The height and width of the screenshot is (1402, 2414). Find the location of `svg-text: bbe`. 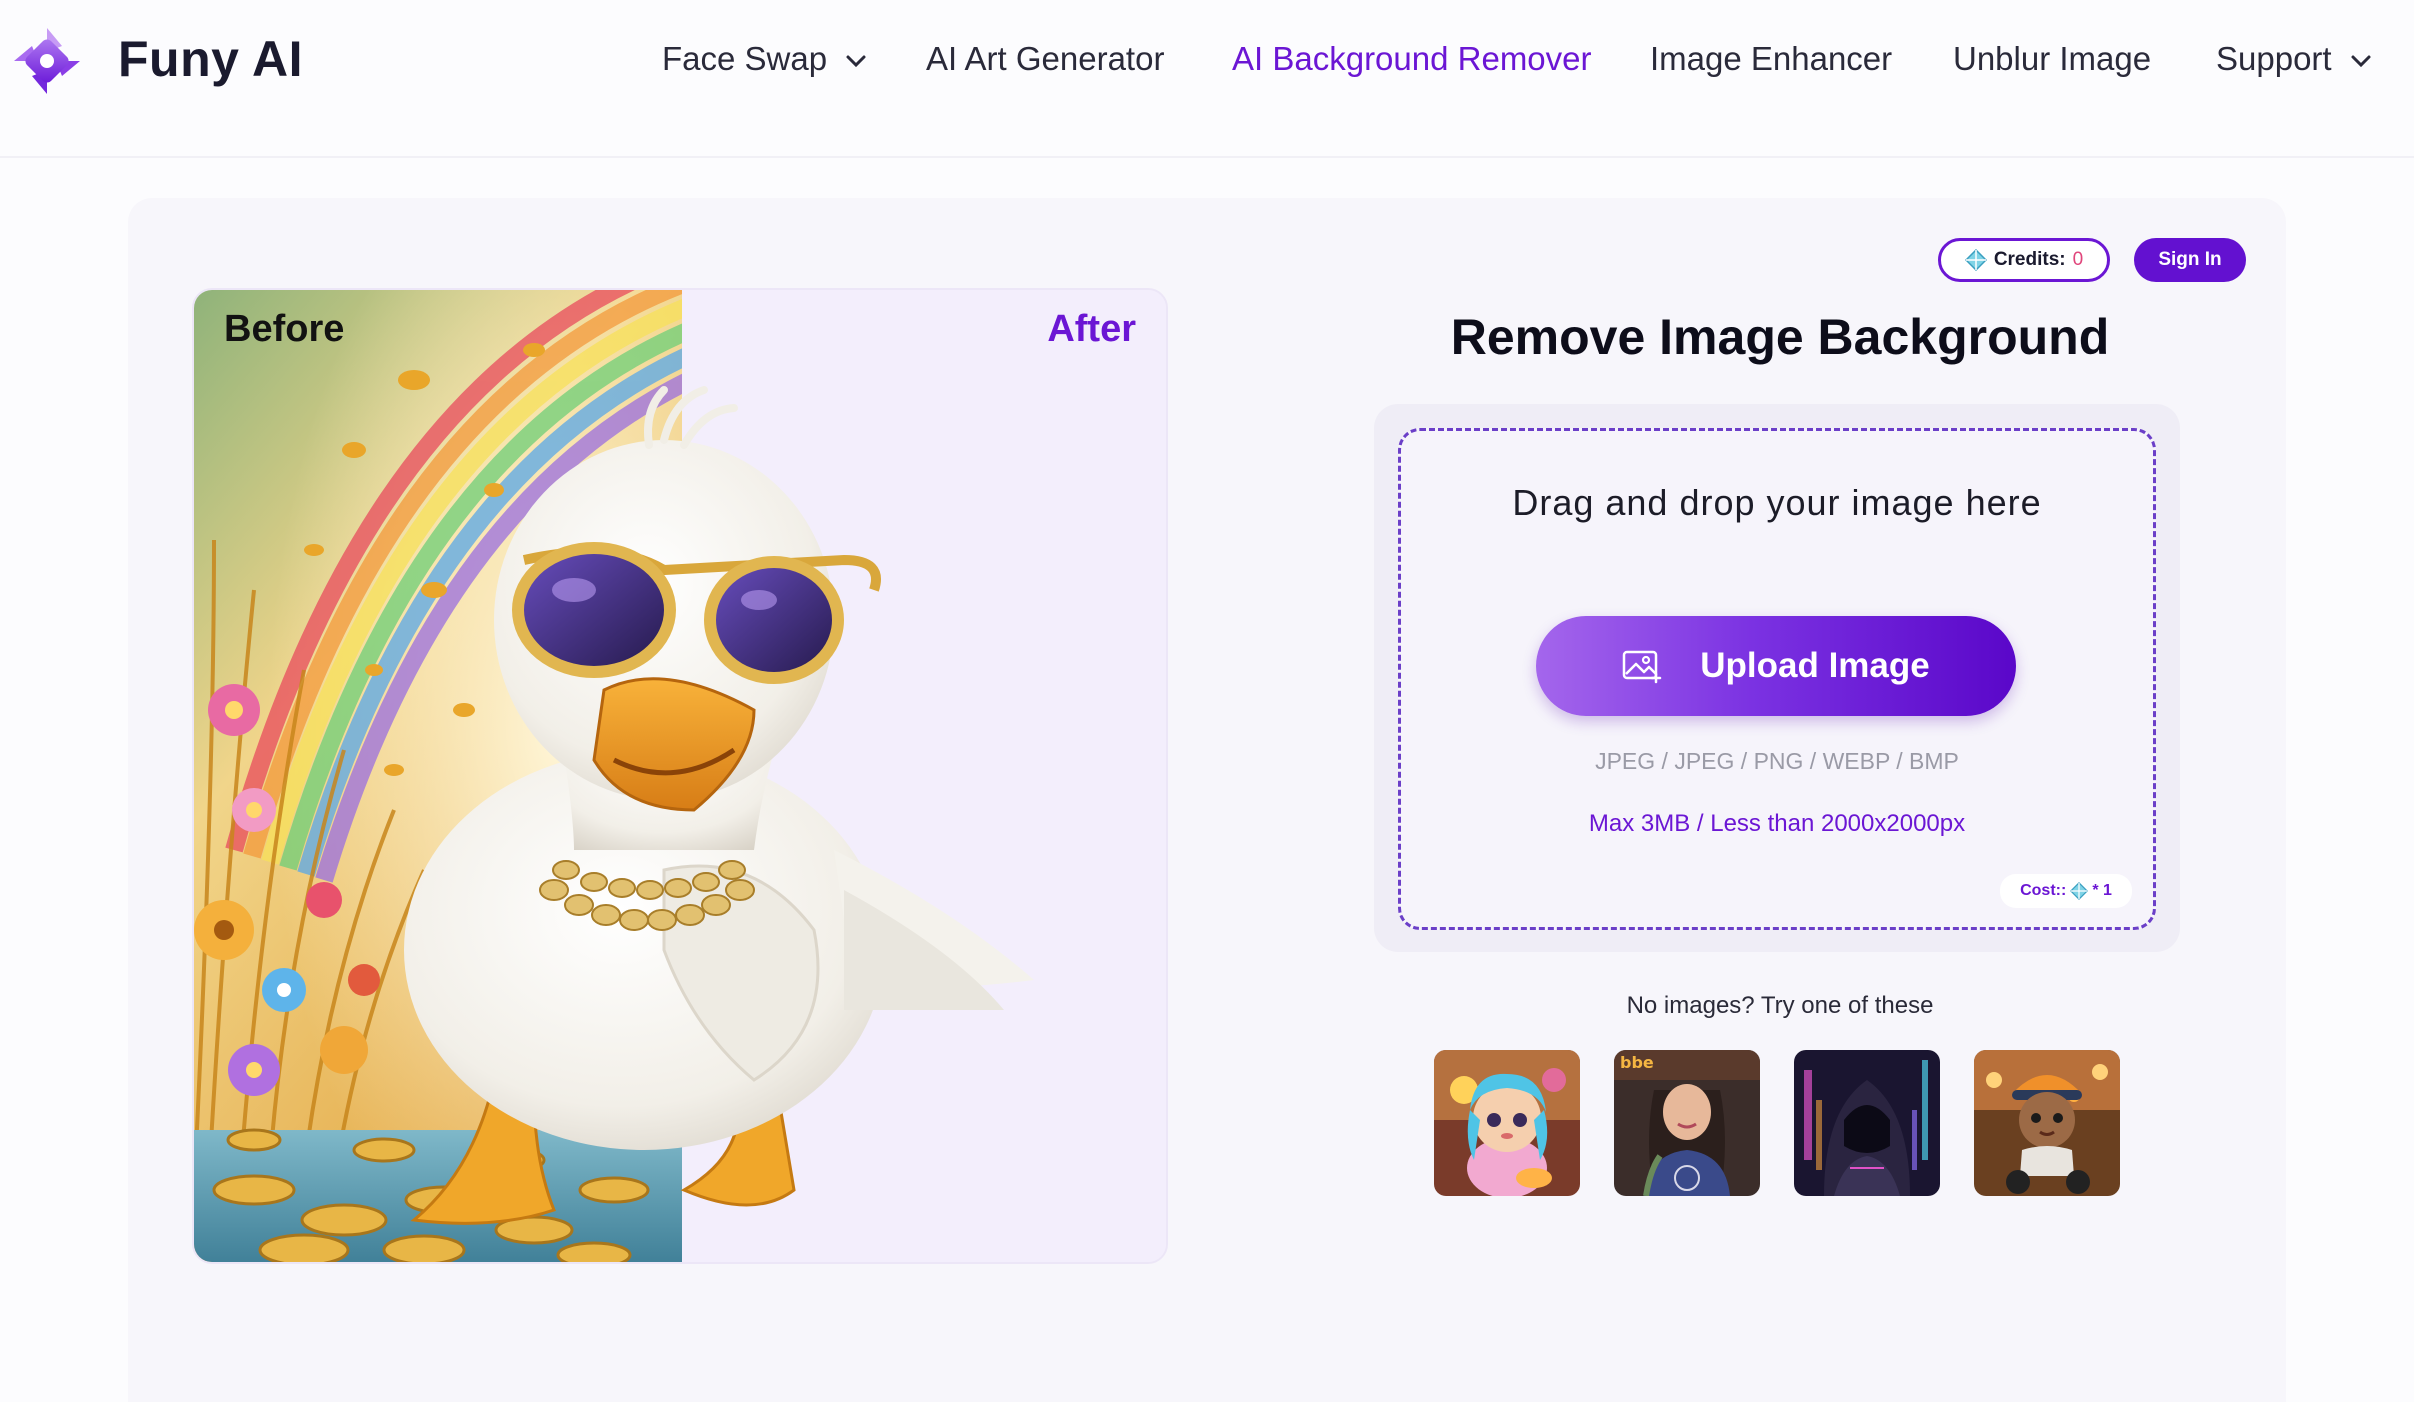

svg-text: bbe is located at coordinates (1637, 1062).